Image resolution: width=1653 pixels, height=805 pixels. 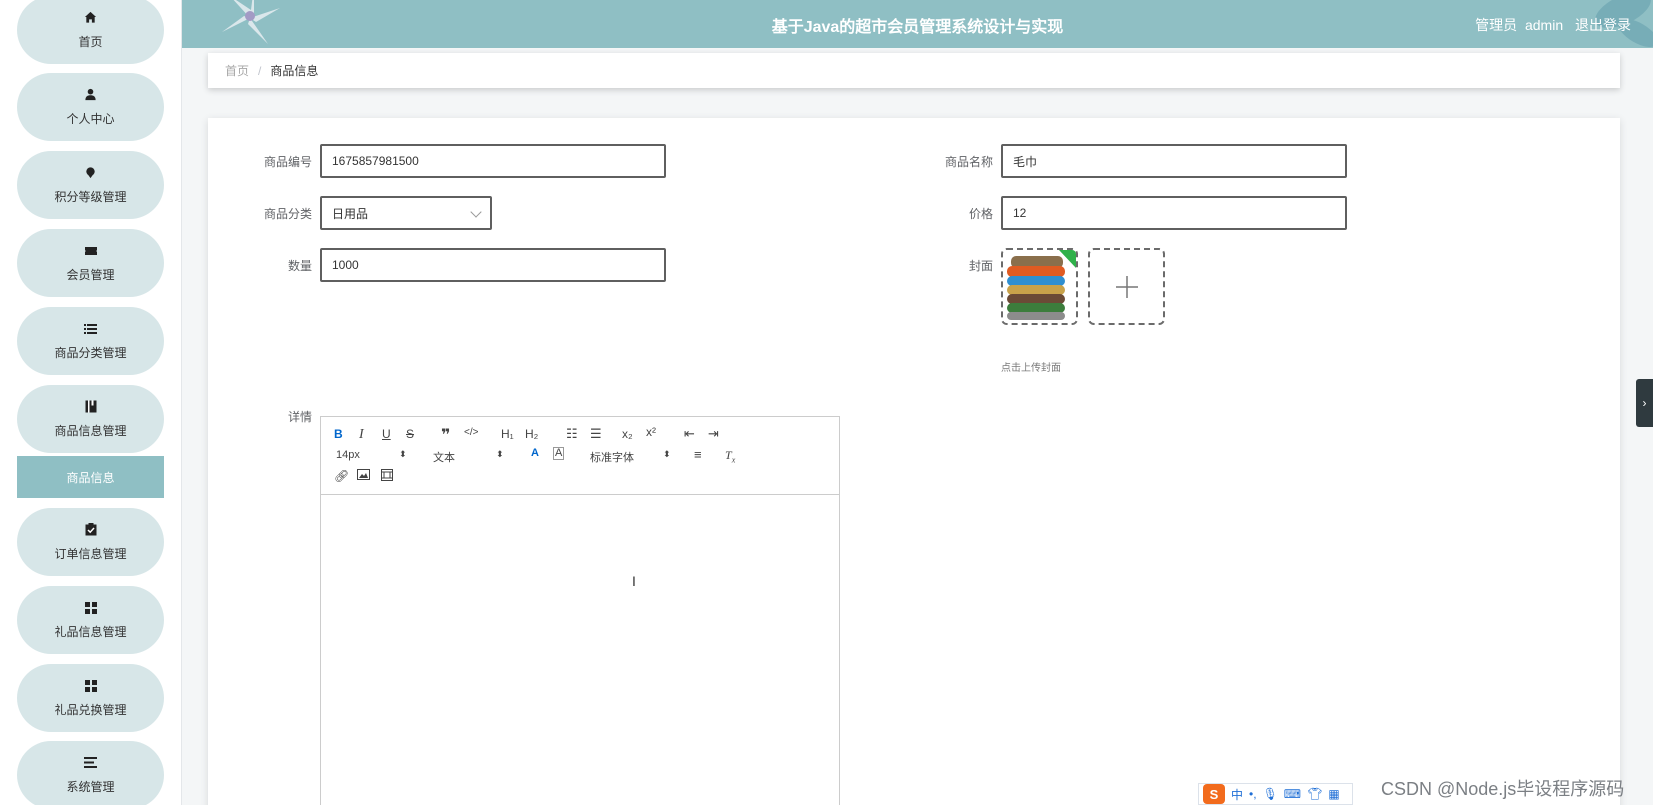 What do you see at coordinates (90, 786) in the screenshot?
I see `sidebar-item-label: 系统管理` at bounding box center [90, 786].